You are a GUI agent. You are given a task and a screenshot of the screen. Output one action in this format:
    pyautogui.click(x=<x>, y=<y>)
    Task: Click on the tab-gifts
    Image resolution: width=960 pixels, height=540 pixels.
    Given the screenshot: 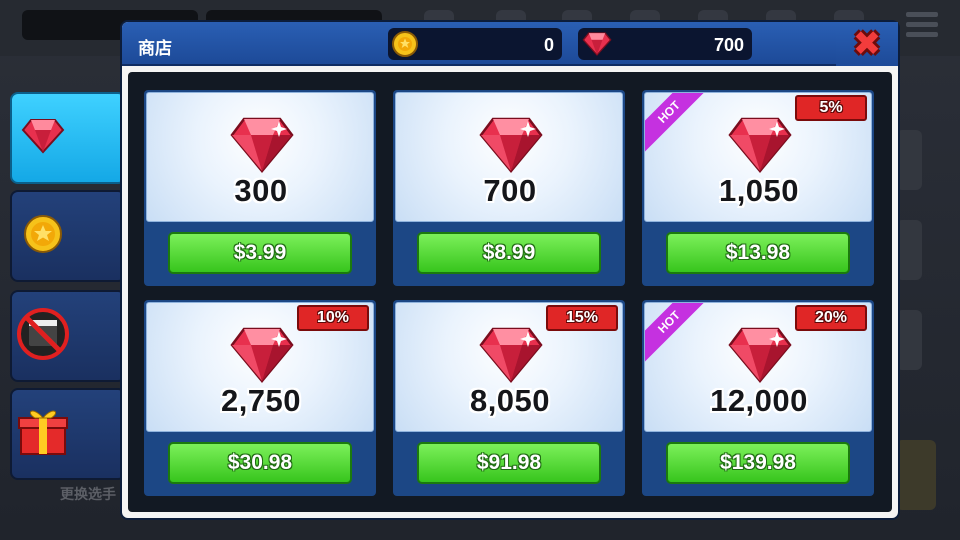 What is the action you would take?
    pyautogui.click(x=68, y=434)
    